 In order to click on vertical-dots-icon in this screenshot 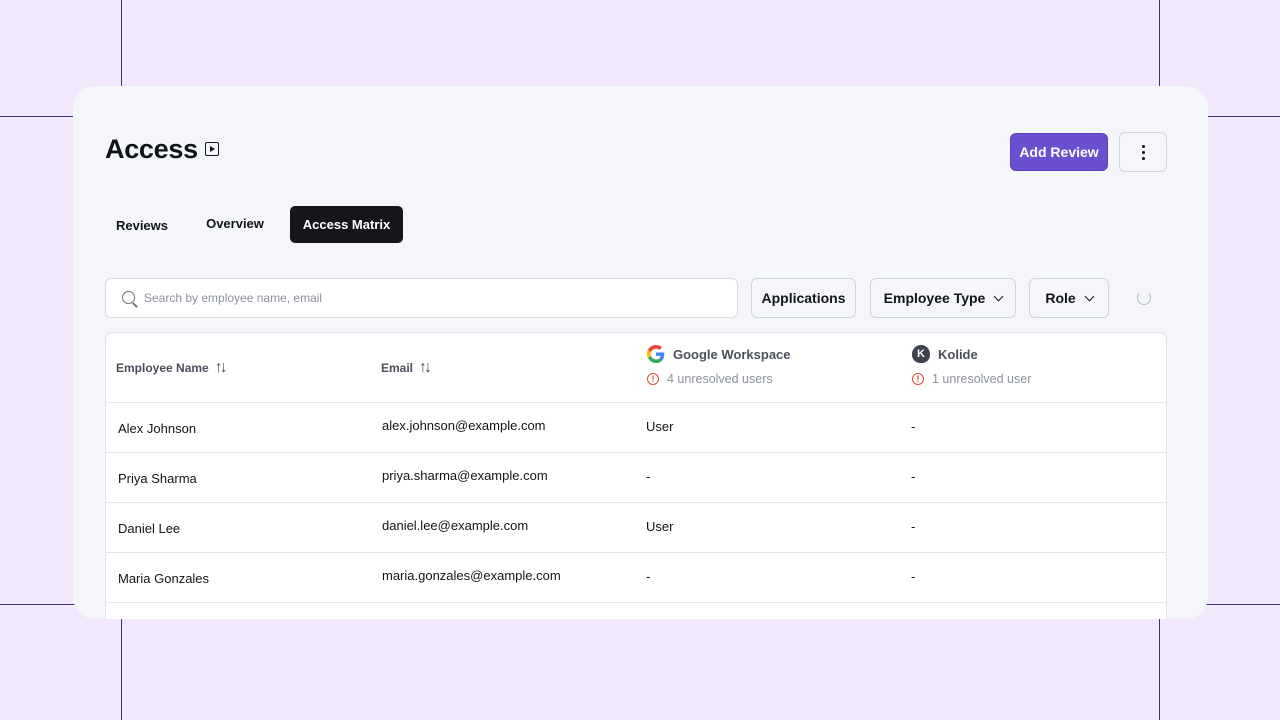, I will do `click(1143, 146)`.